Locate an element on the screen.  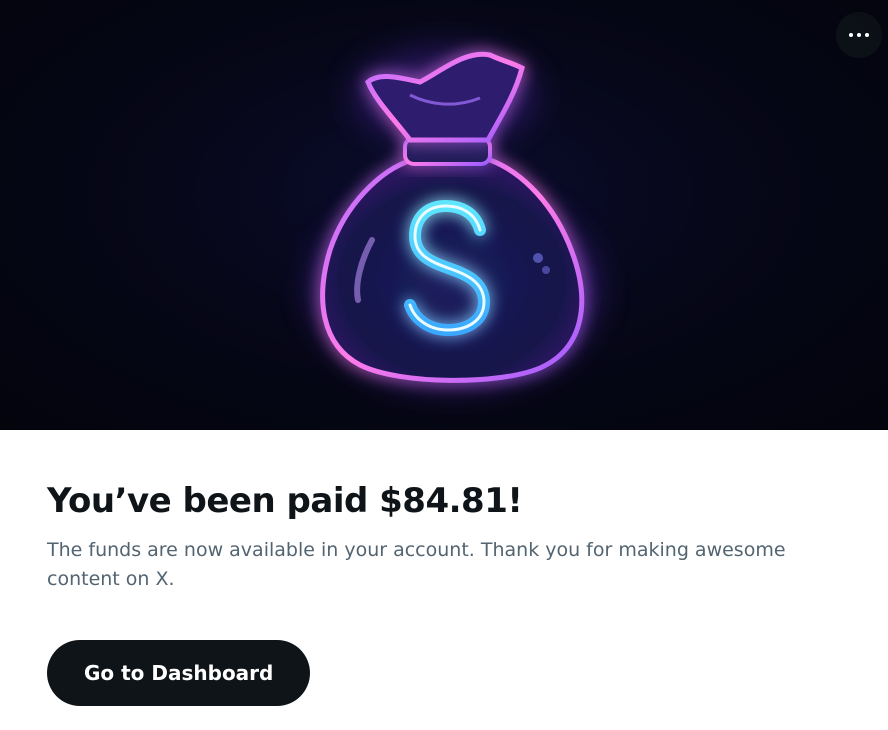
more-options-button is located at coordinates (859, 35).